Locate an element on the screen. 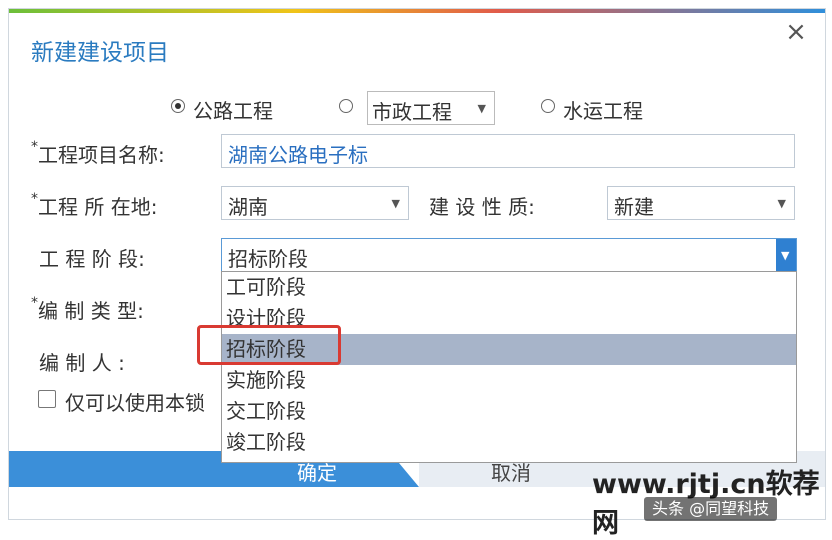  project-name-label: *工程项目名称: is located at coordinates (98, 153).